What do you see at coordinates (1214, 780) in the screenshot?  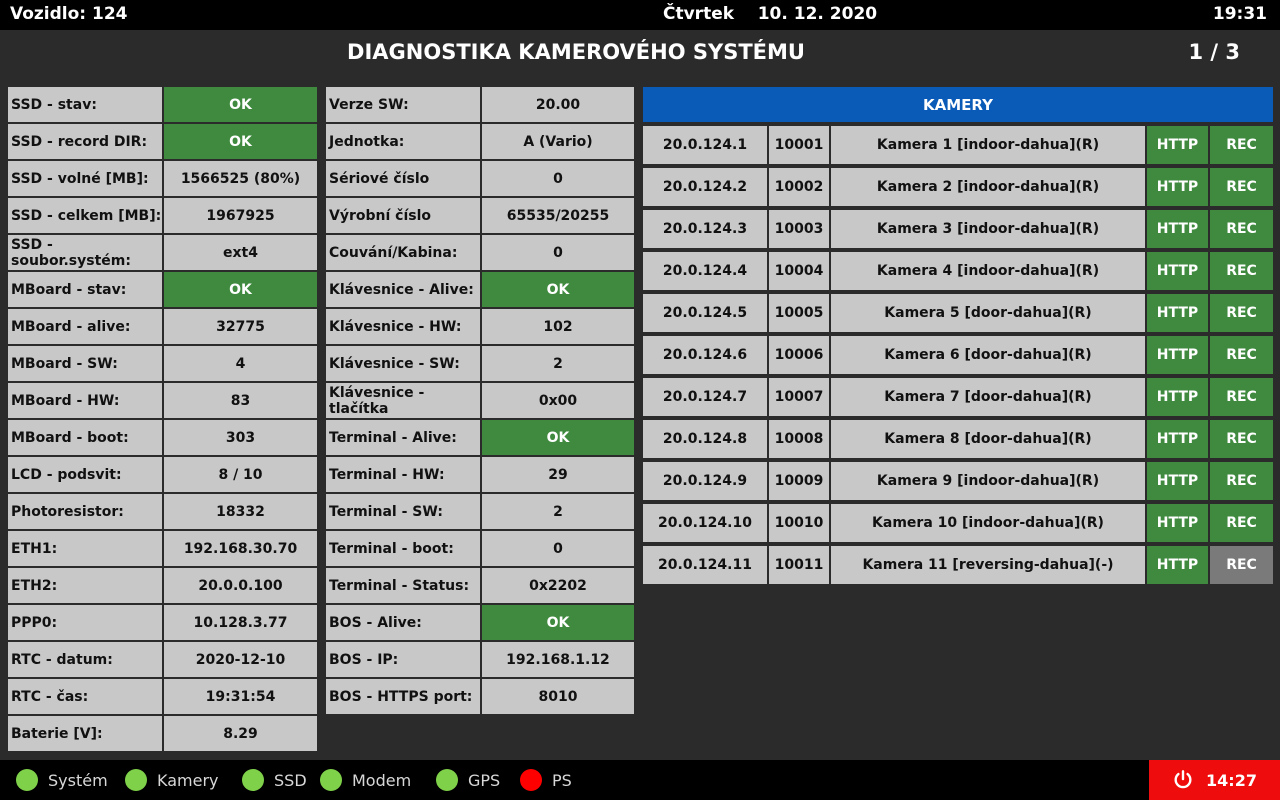 I see `power-button: 14:27` at bounding box center [1214, 780].